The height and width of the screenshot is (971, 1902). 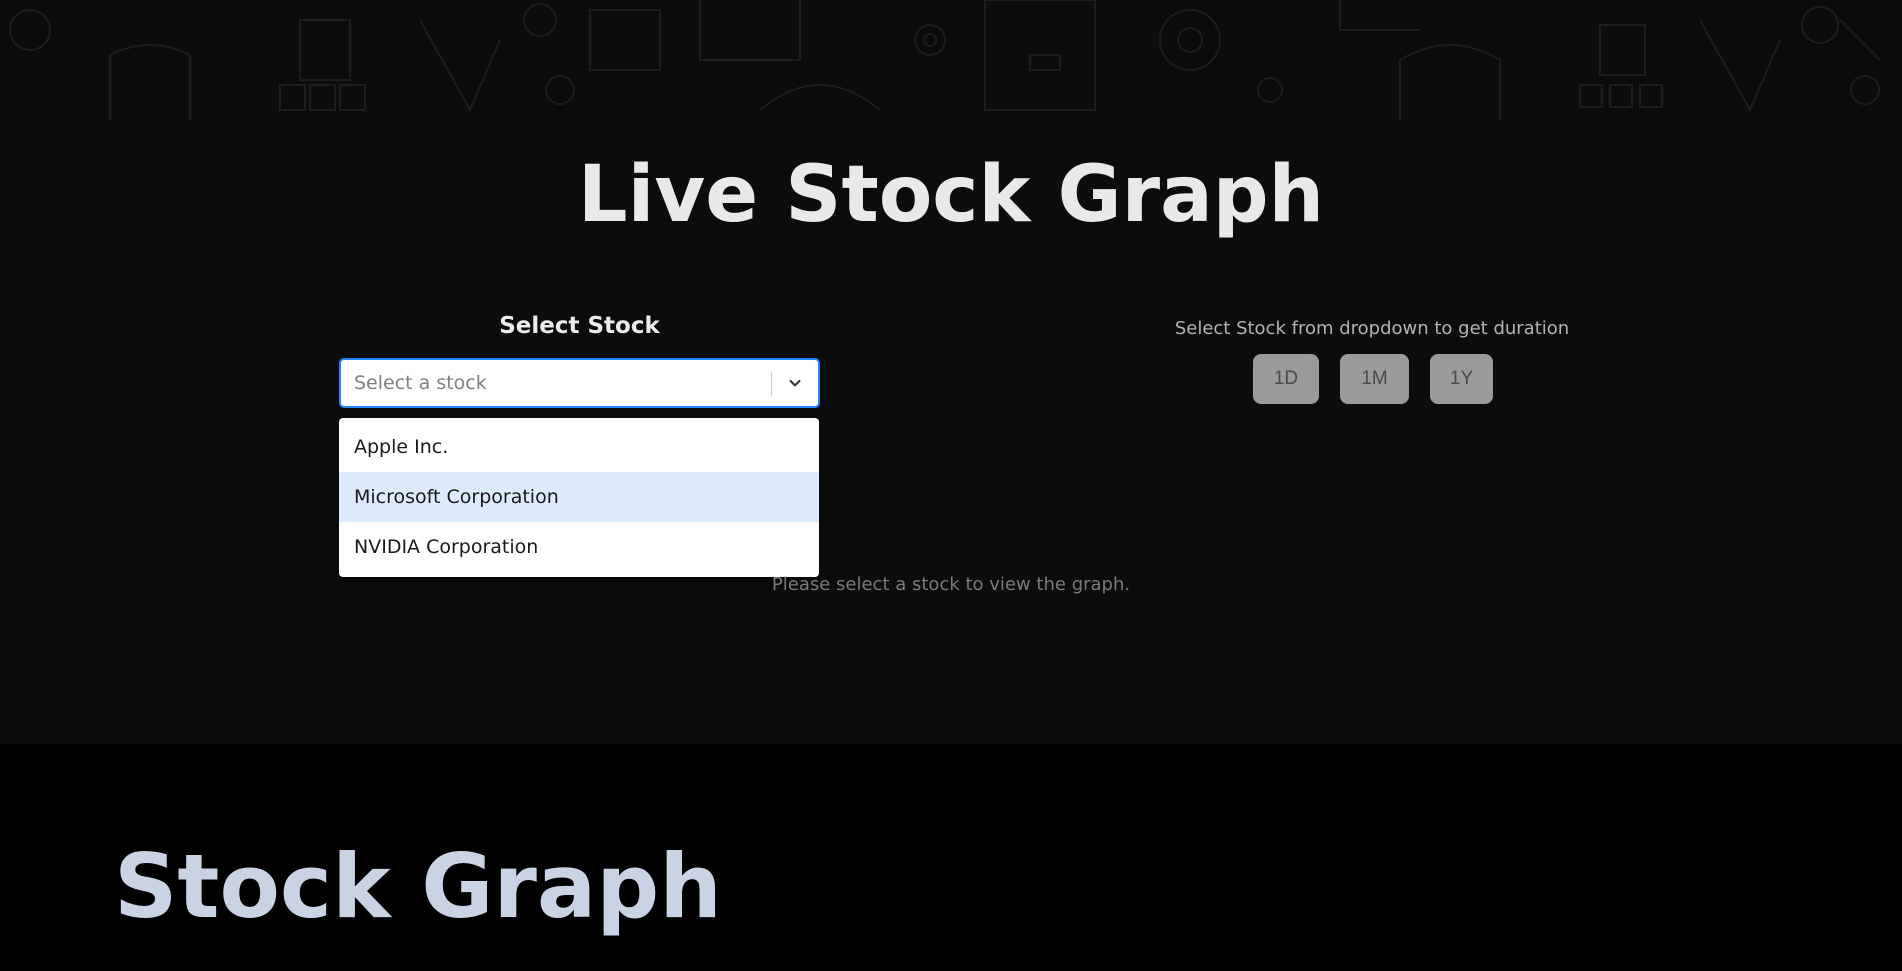 I want to click on stock-select-dropdown: Select a stock, so click(x=579, y=383).